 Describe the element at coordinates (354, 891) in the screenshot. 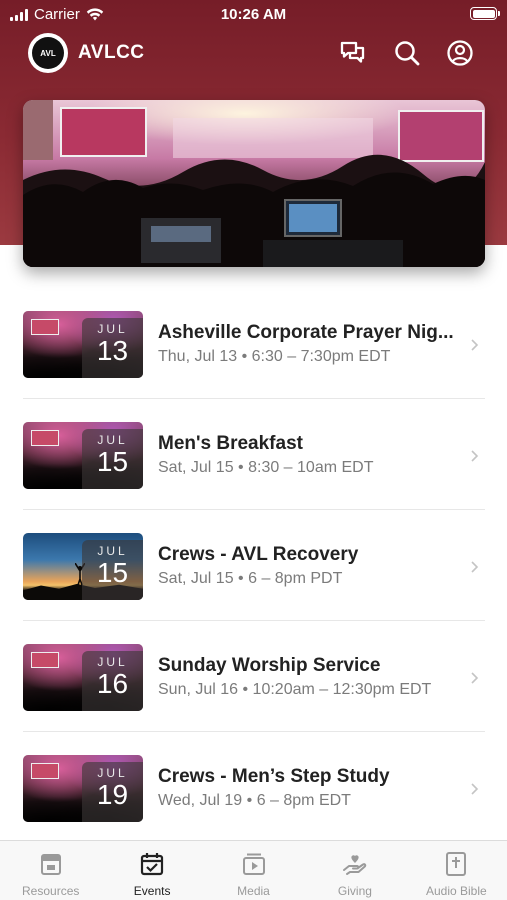

I see `tab-label: Giving` at that location.